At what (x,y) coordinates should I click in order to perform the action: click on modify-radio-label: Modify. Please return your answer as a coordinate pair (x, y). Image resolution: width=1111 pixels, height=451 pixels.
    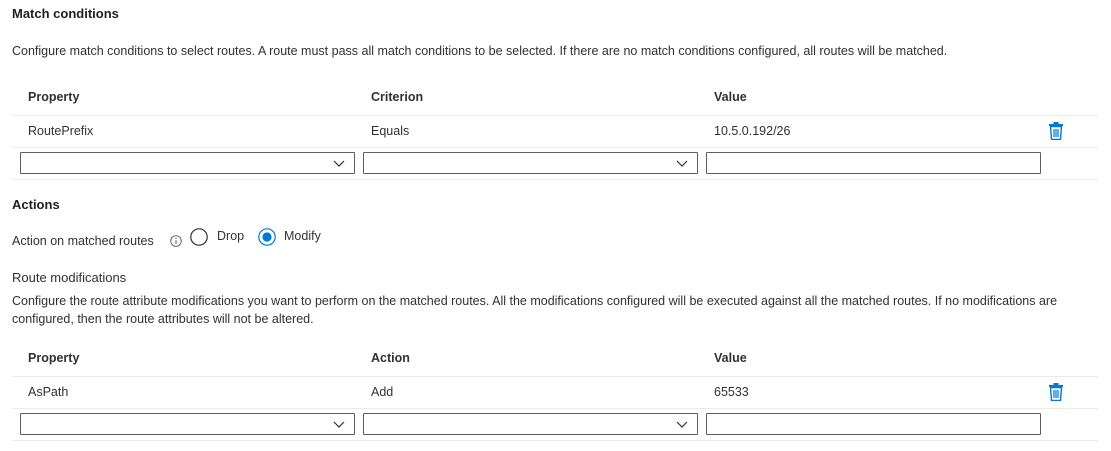
    Looking at the image, I should click on (302, 236).